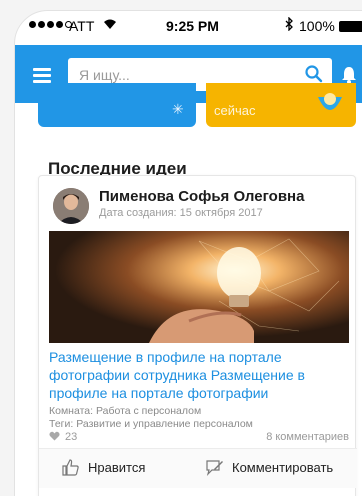  What do you see at coordinates (71, 437) in the screenshot?
I see `likes-count: 23` at bounding box center [71, 437].